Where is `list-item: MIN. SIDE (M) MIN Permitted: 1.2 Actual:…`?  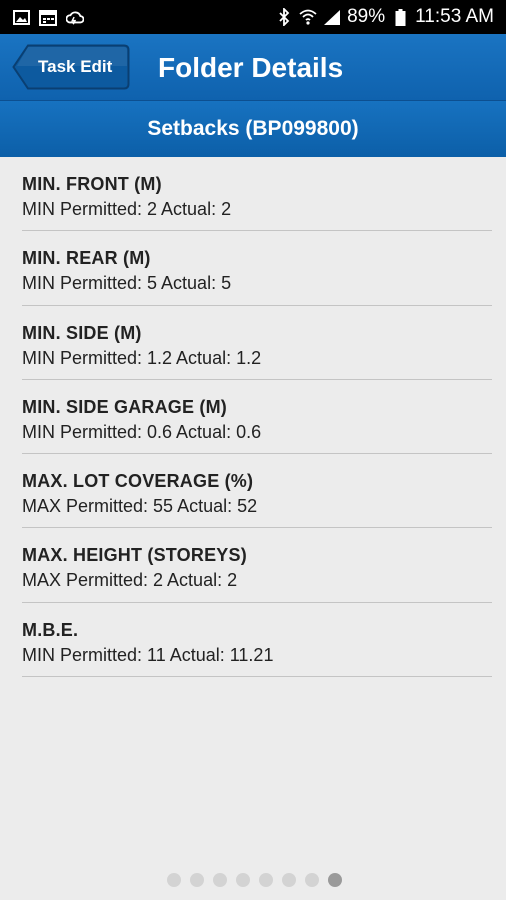
list-item: MIN. SIDE (M) MIN Permitted: 1.2 Actual:… is located at coordinates (257, 343).